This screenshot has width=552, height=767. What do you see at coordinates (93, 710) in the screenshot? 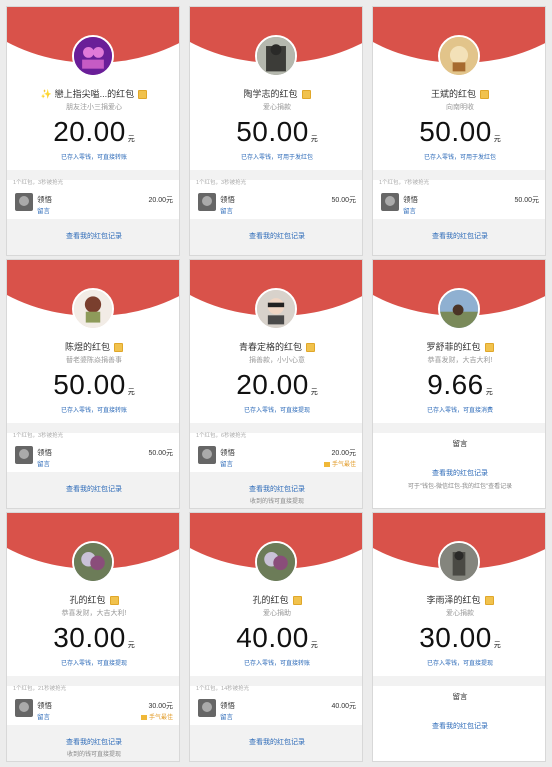
I see `receiver-row: 领悟 留言 30.00元 手气最佳` at bounding box center [93, 710].